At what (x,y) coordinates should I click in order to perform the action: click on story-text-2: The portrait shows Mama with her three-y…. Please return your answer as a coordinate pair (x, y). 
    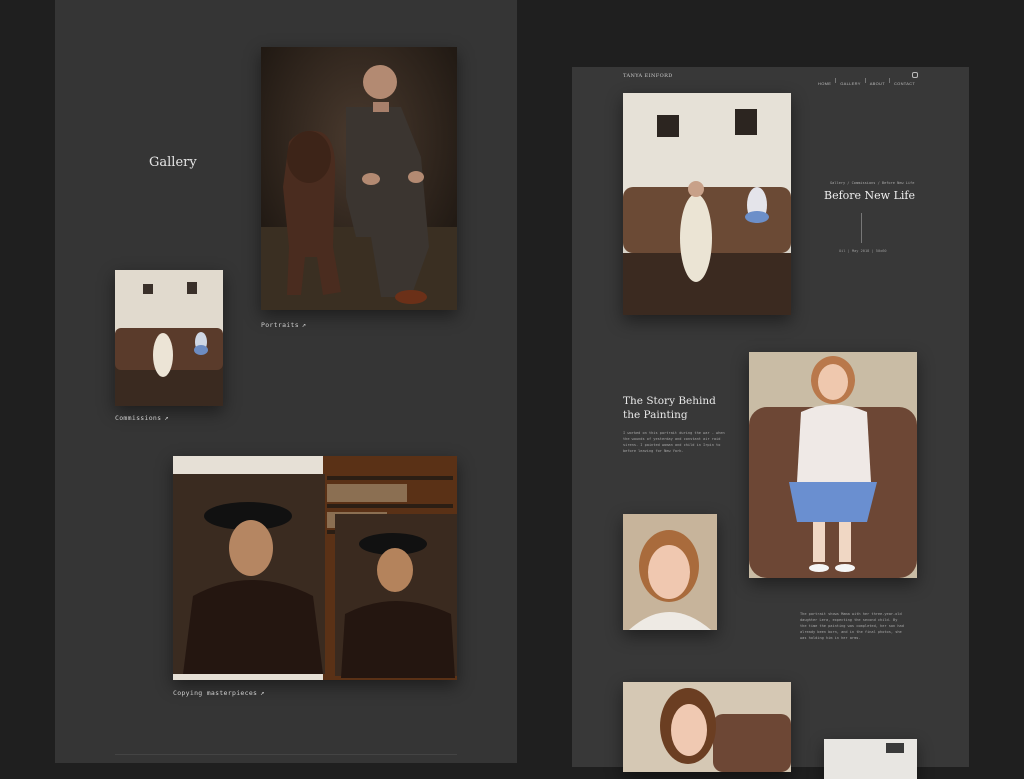
    Looking at the image, I should click on (852, 626).